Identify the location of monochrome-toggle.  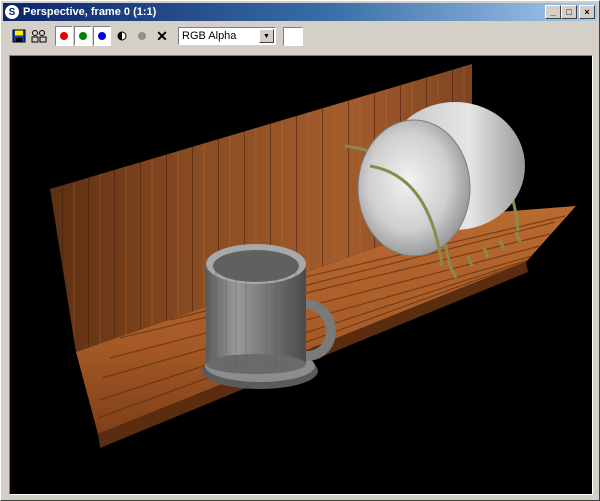
(142, 36).